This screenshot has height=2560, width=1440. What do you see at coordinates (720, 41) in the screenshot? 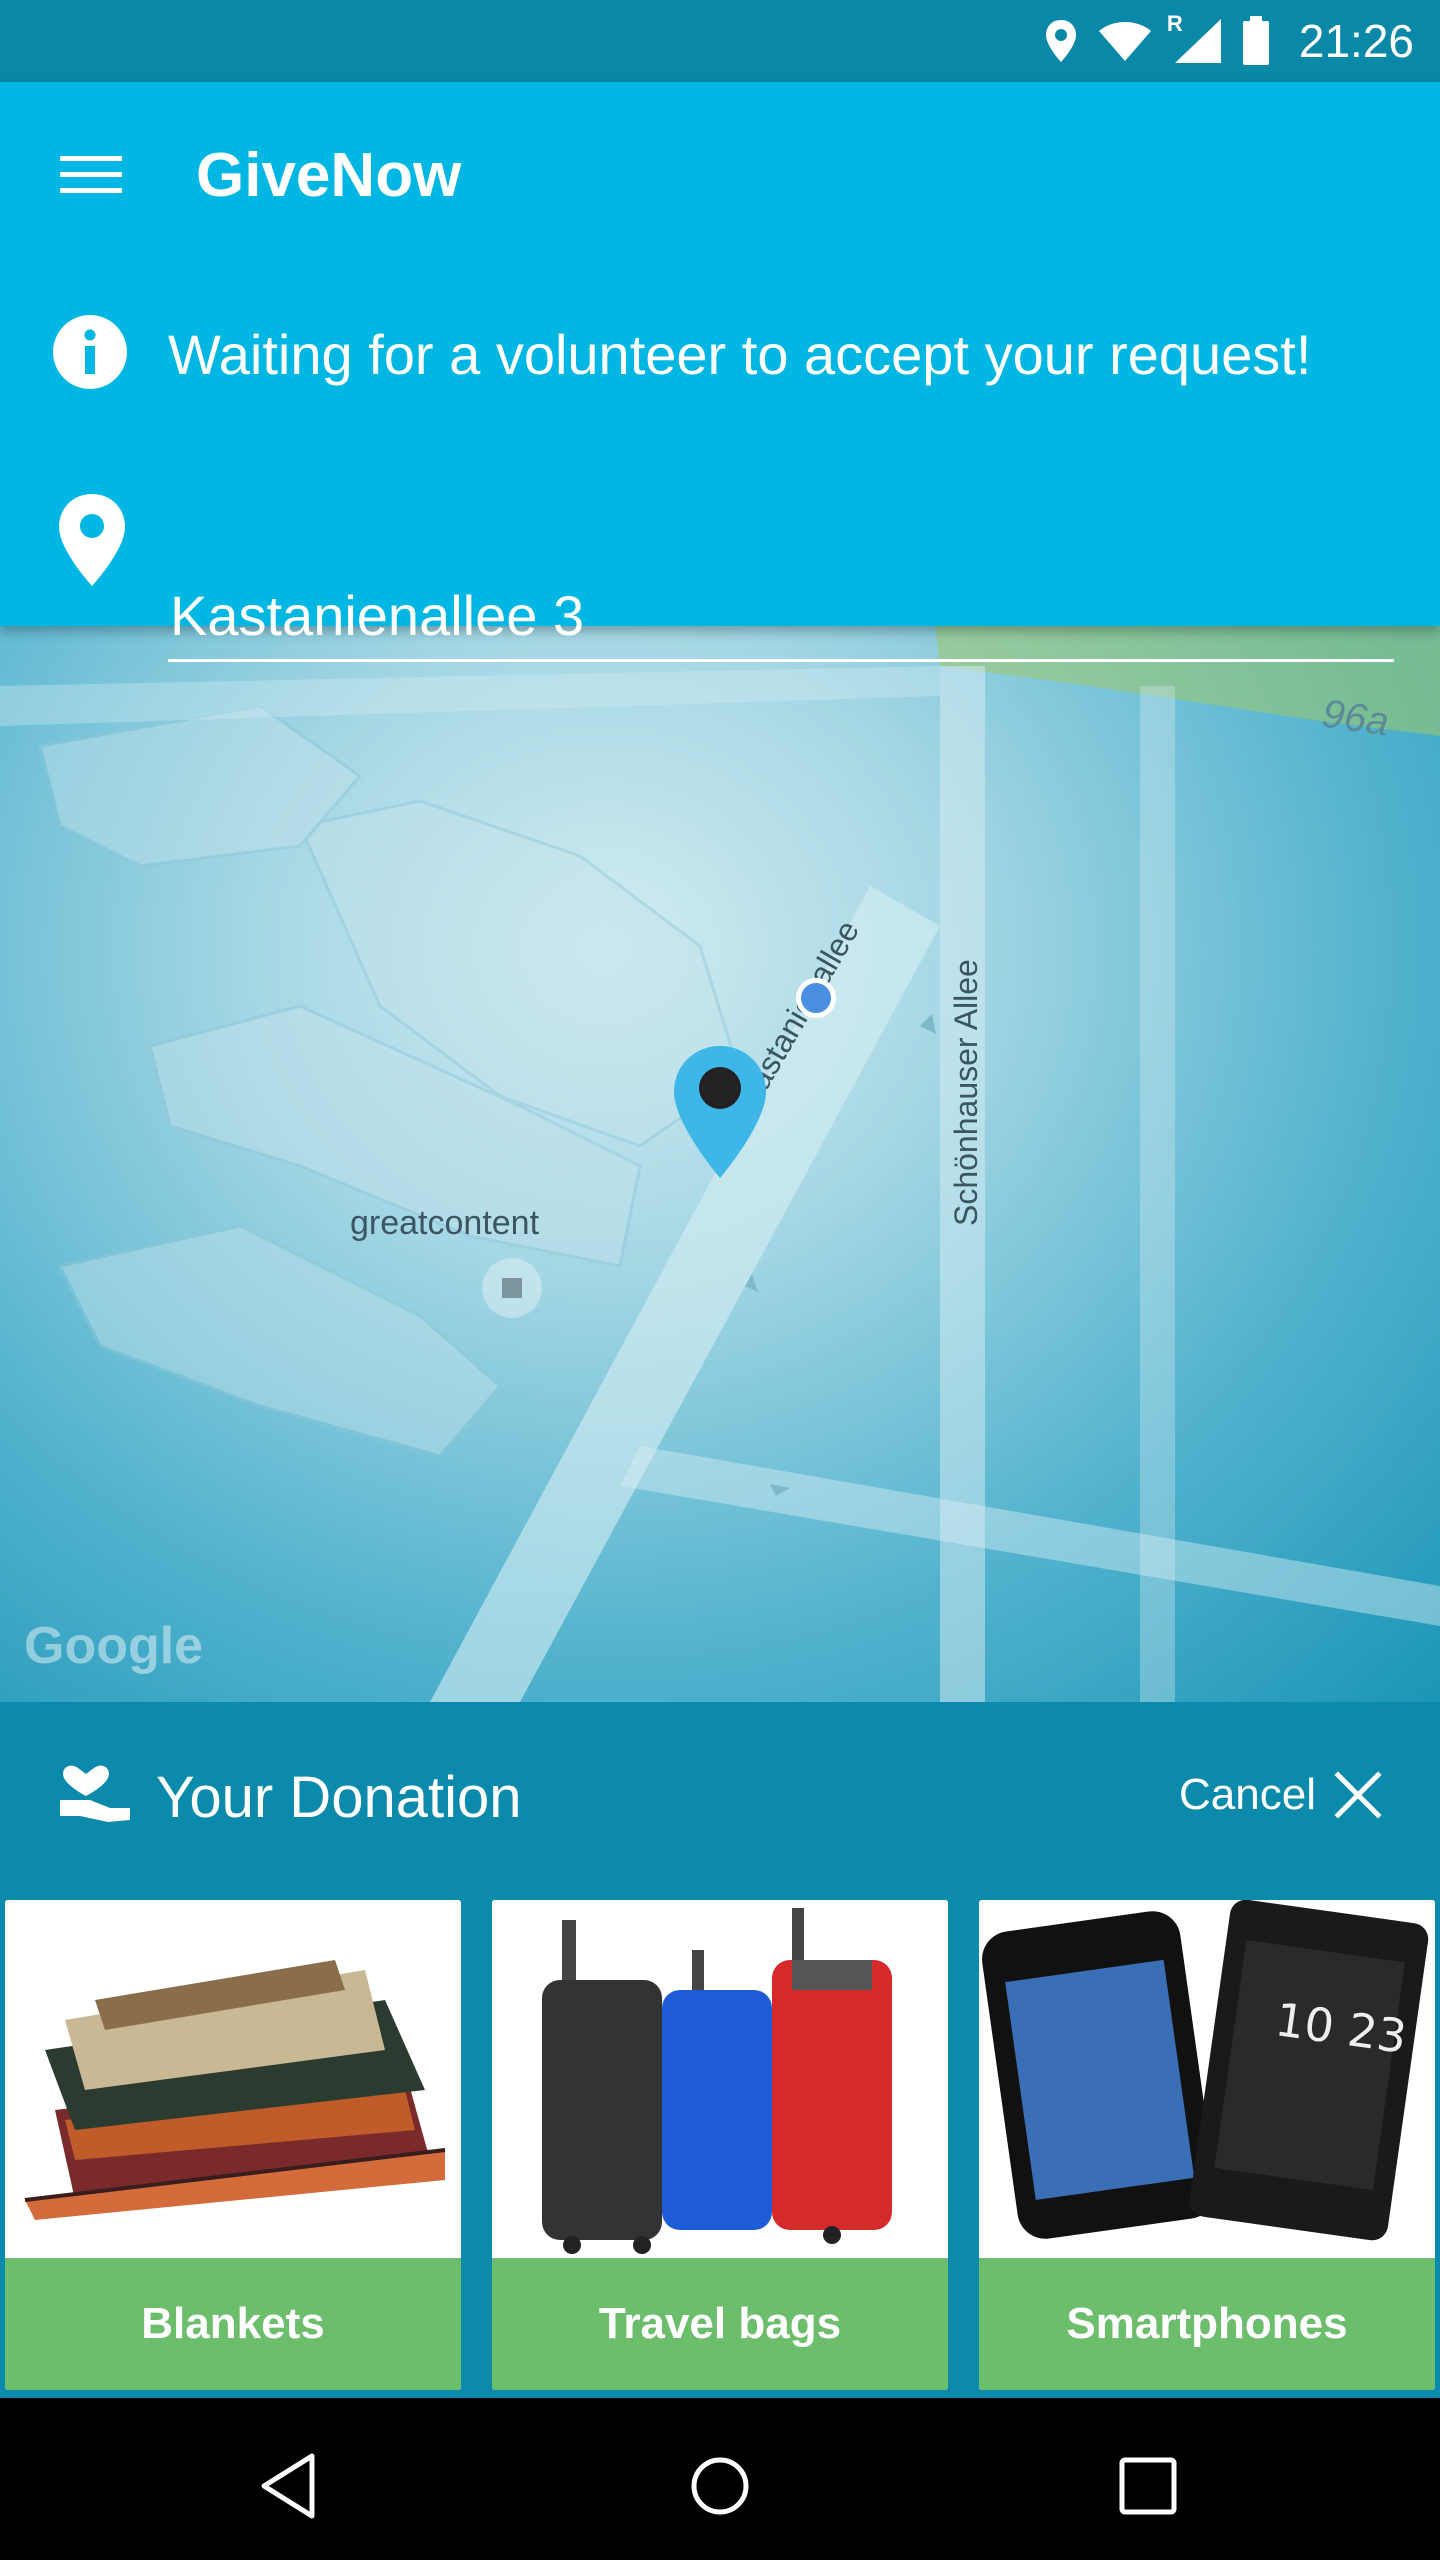
I see `status-bar: R 21:26` at bounding box center [720, 41].